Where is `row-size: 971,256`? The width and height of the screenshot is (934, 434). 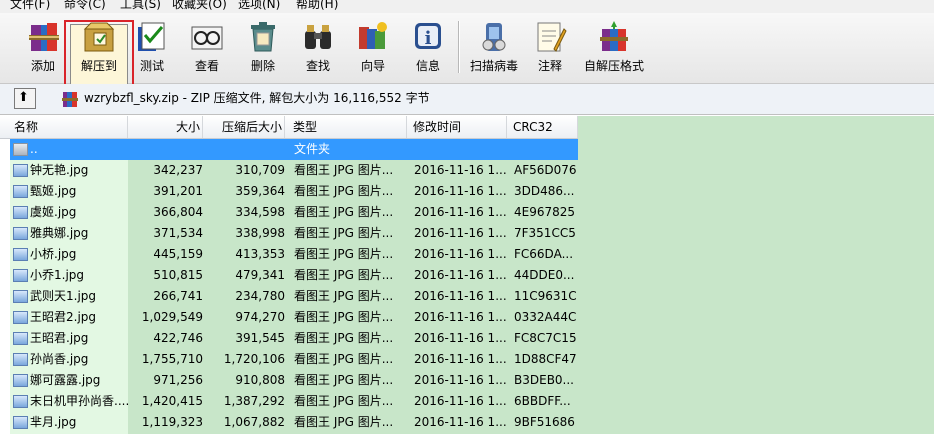
row-size: 971,256 is located at coordinates (178, 380).